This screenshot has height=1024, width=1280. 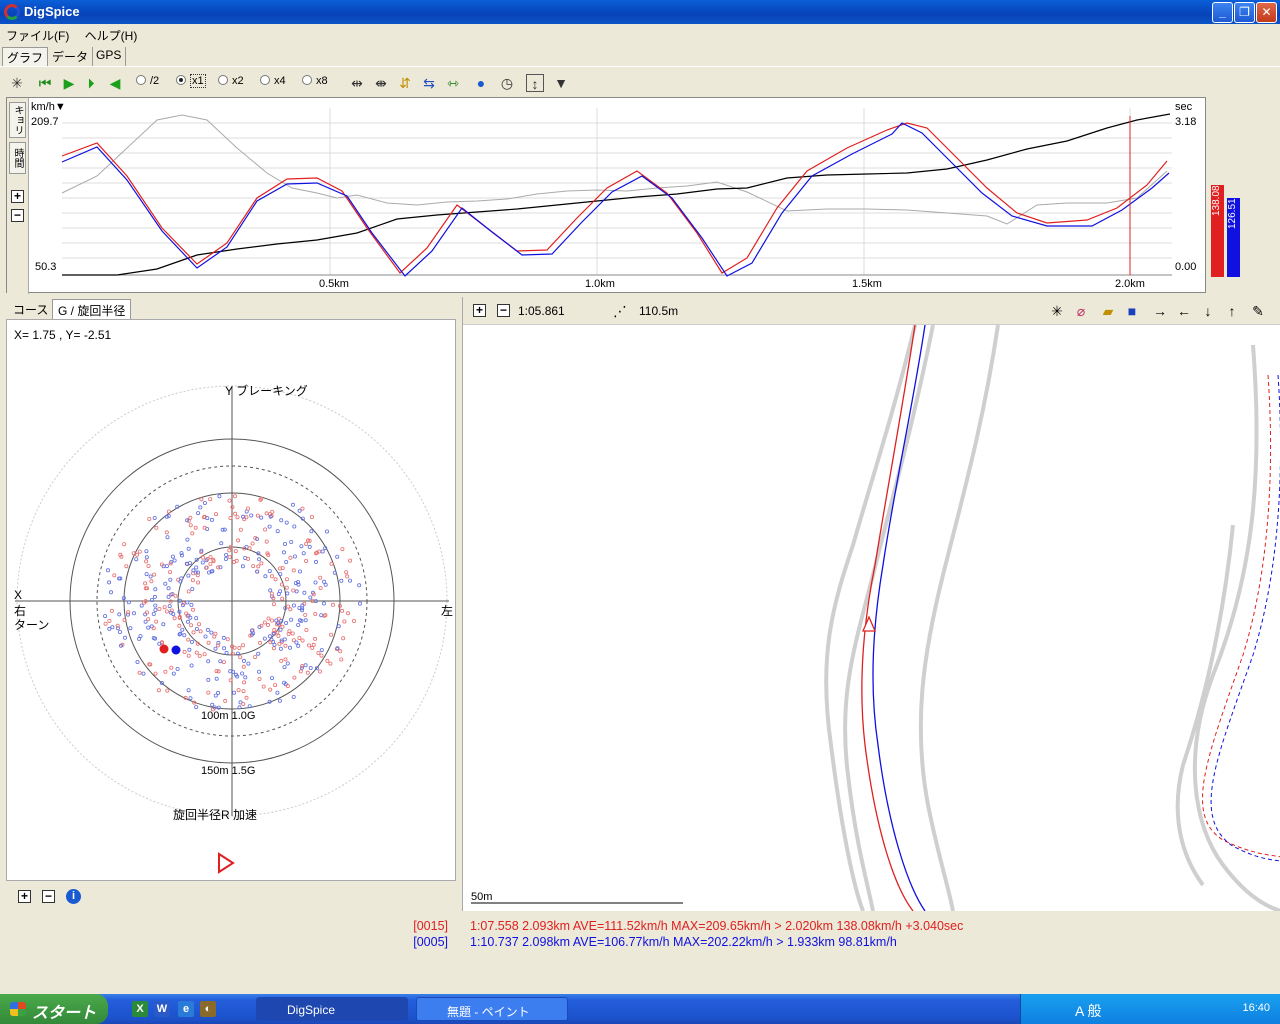 What do you see at coordinates (334, 284) in the screenshot?
I see `x-tick-0: 0.5km` at bounding box center [334, 284].